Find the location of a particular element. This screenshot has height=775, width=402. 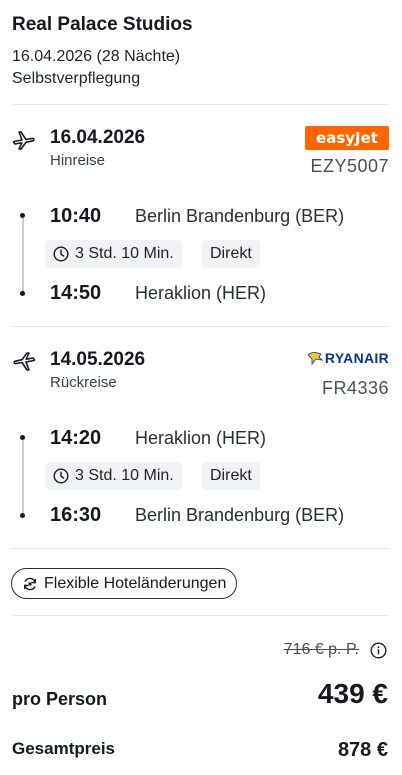

inbound-duration-chip: 3 Std. 10 Min. is located at coordinates (113, 476).